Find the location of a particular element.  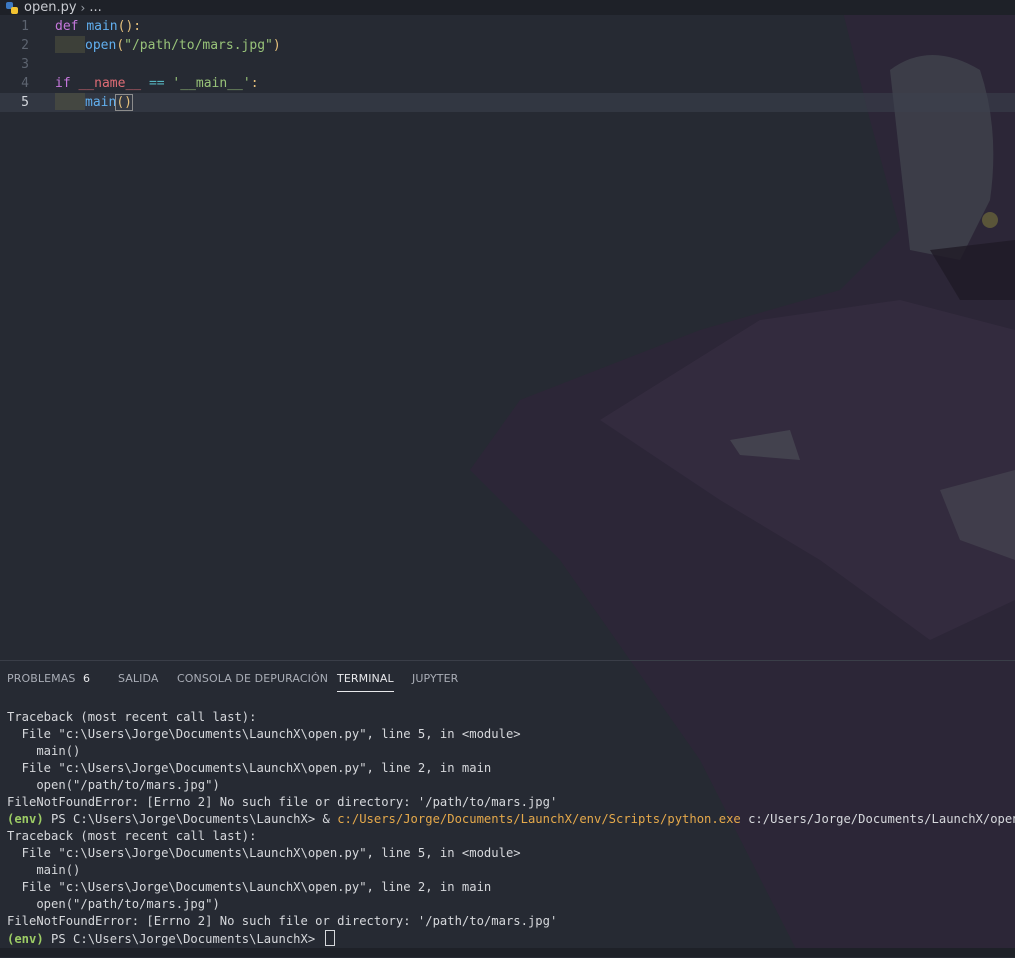

problems-count-badge: 6 is located at coordinates (86, 678).